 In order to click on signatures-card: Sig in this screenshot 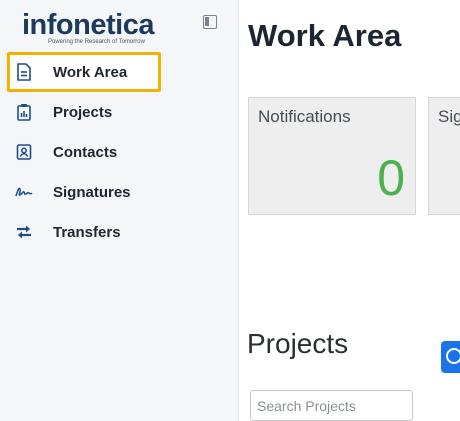, I will do `click(444, 156)`.